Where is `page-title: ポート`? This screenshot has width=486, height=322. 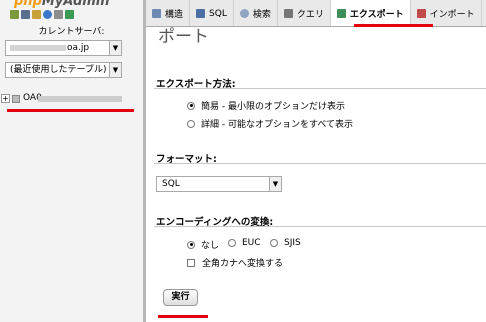
page-title: ポート is located at coordinates (183, 37).